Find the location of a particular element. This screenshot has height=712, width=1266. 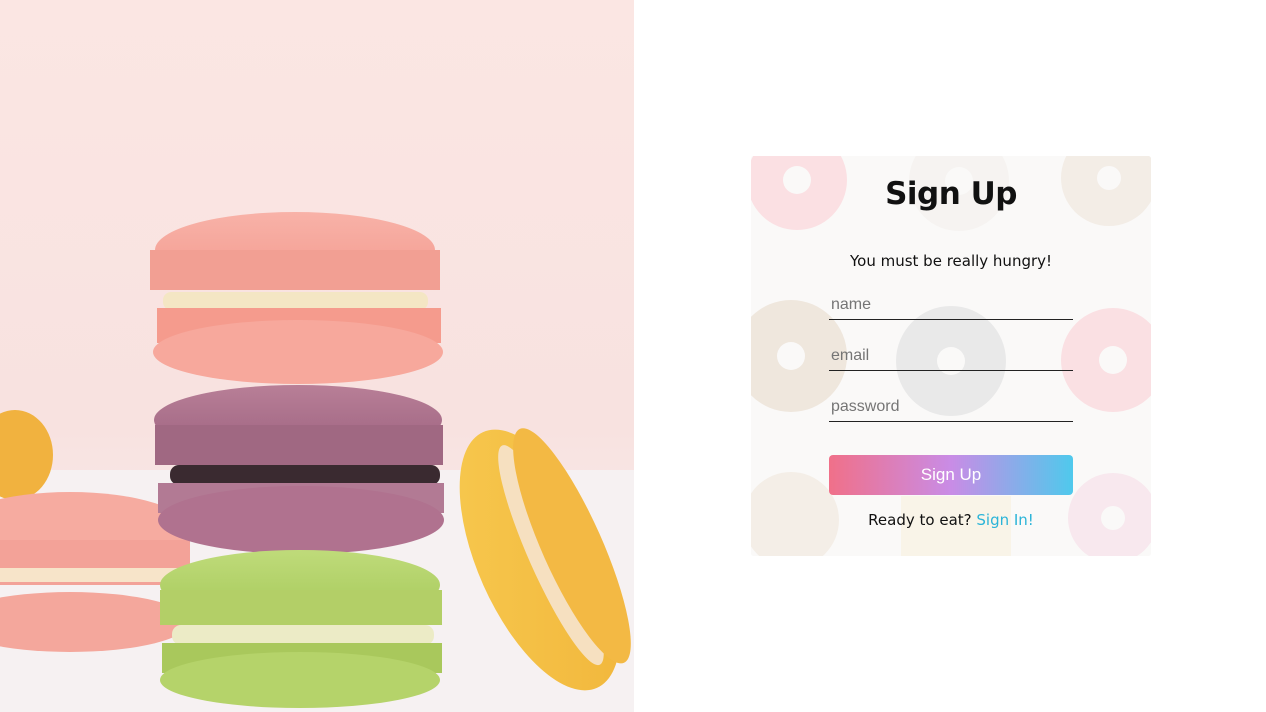

password-input is located at coordinates (951, 407).